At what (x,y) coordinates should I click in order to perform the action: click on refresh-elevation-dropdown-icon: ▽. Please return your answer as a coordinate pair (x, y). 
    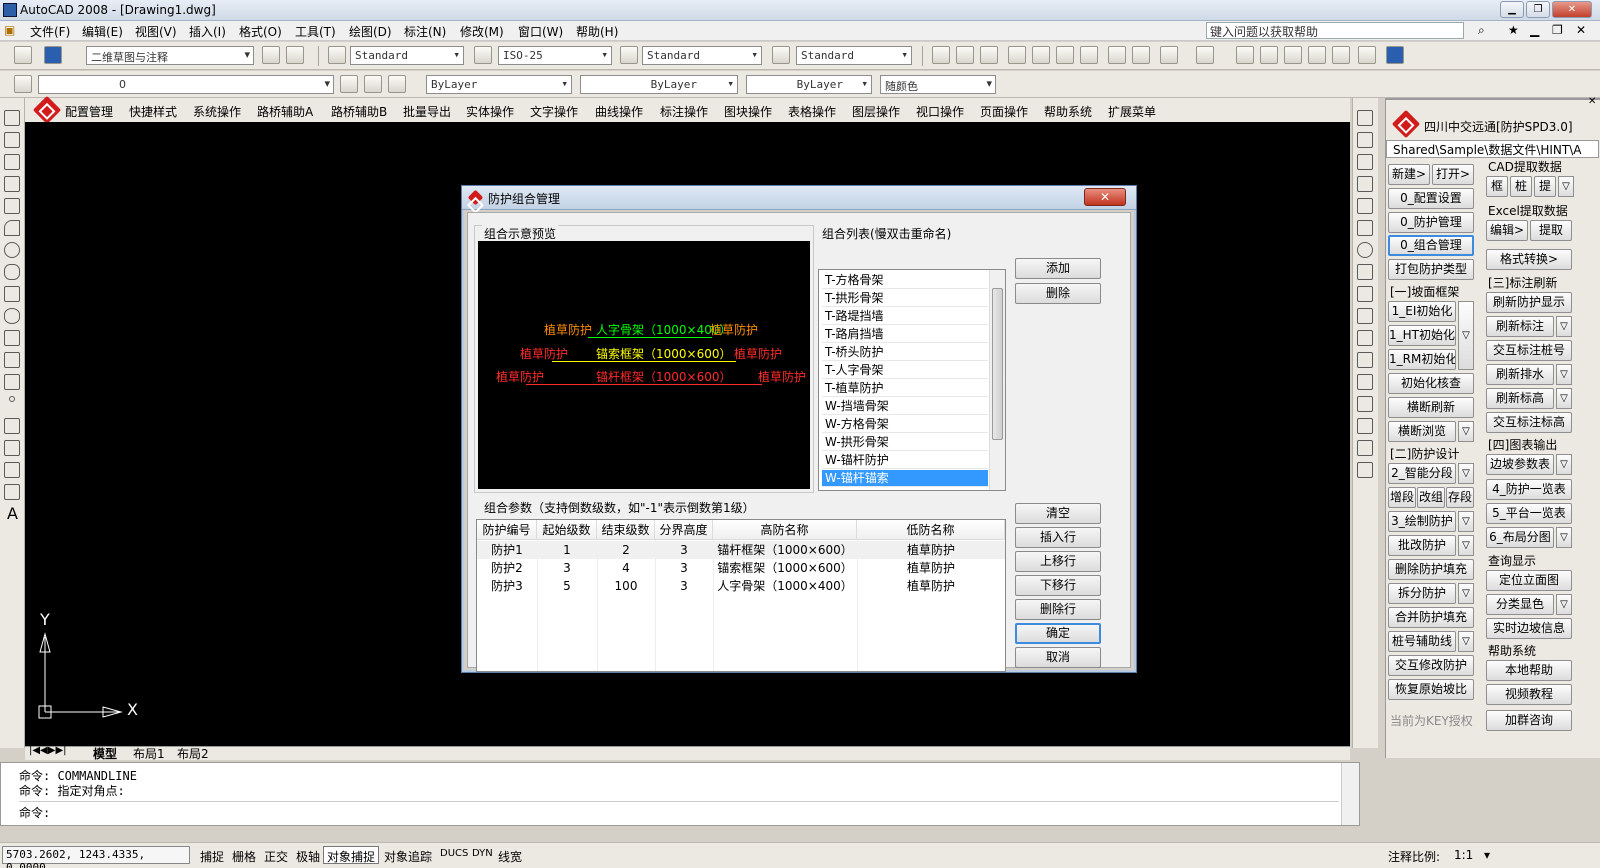
    Looking at the image, I should click on (1564, 398).